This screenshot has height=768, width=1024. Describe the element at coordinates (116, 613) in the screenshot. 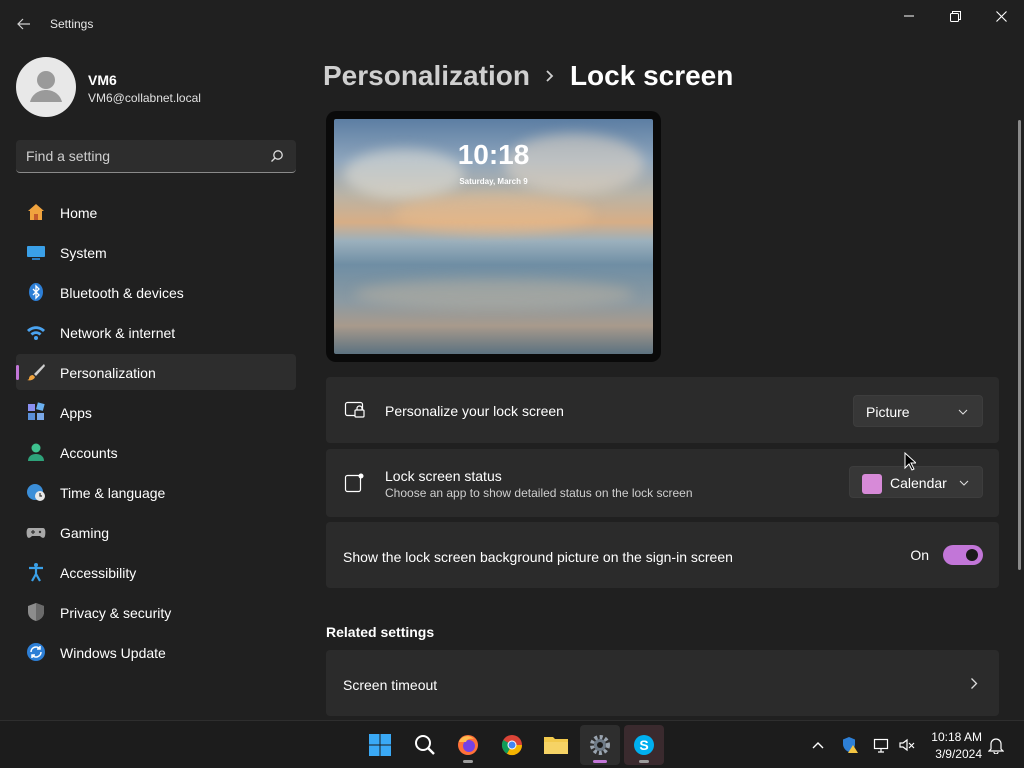

I see `sidebar-item-label: Privacy & security` at that location.